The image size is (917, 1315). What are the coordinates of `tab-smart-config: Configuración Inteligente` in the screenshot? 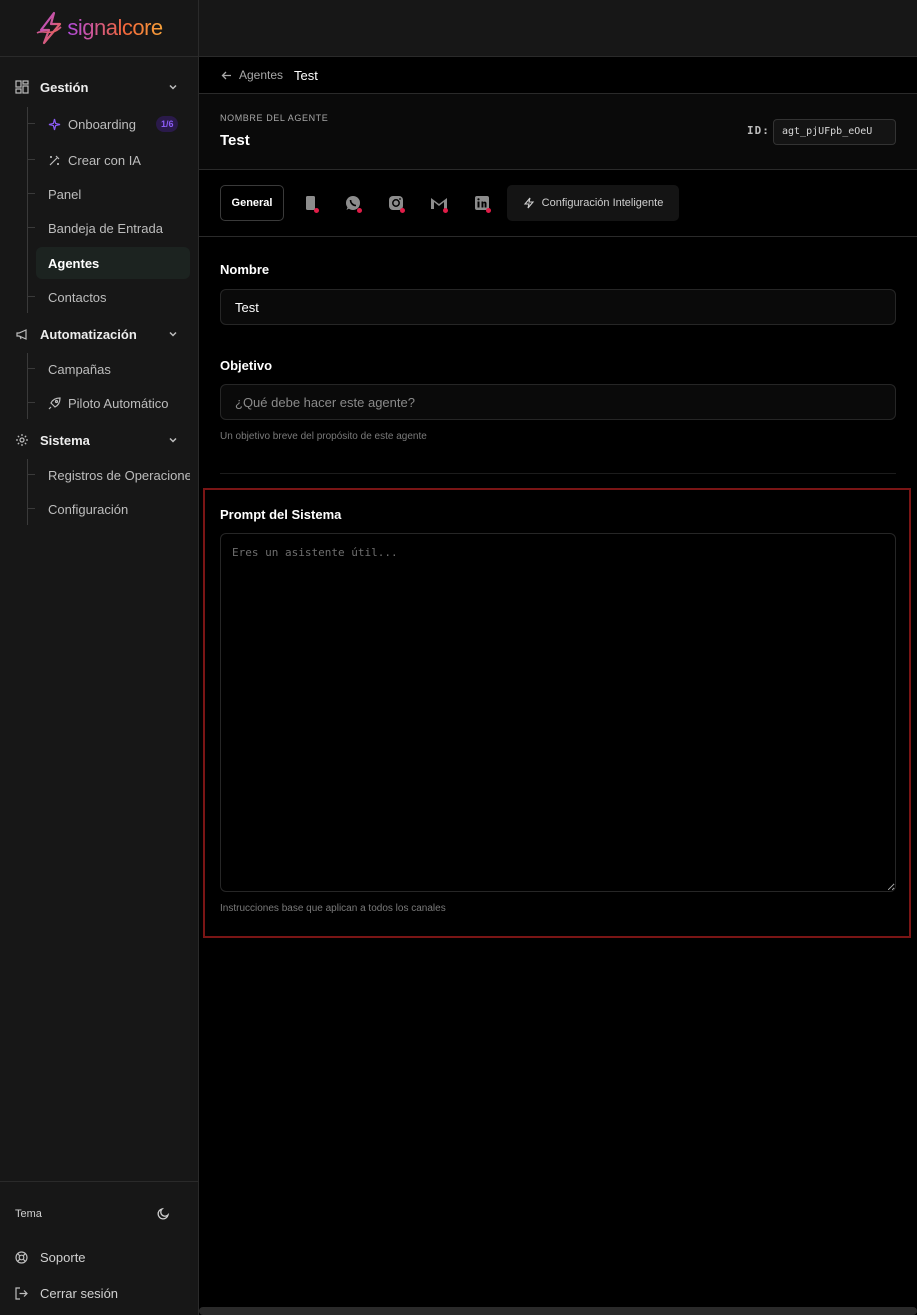 It's located at (593, 203).